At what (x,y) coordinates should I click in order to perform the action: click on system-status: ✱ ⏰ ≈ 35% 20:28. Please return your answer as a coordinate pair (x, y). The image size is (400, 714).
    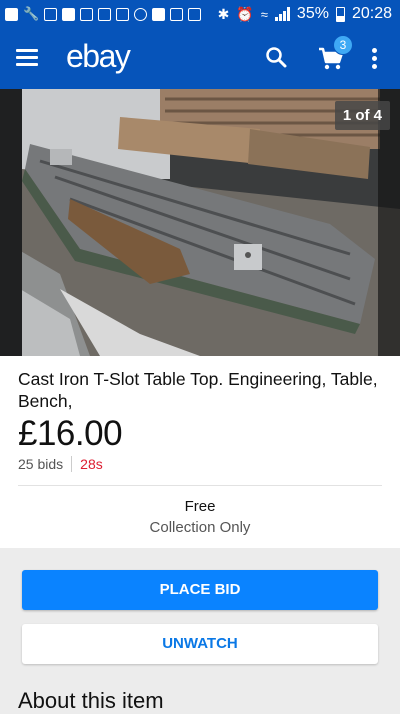
    Looking at the image, I should click on (305, 14).